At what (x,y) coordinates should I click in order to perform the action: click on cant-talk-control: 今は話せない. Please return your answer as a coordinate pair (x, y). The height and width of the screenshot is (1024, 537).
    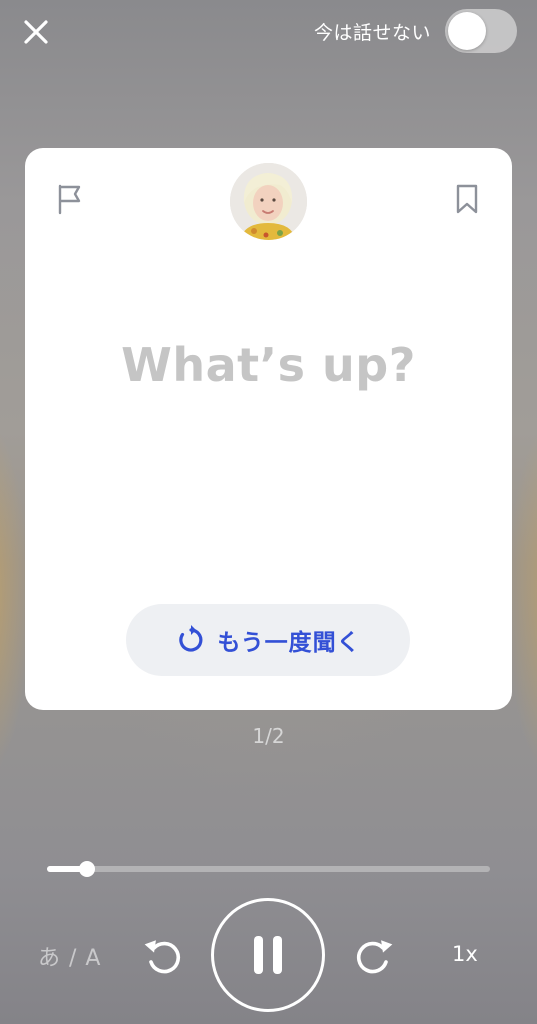
    Looking at the image, I should click on (415, 31).